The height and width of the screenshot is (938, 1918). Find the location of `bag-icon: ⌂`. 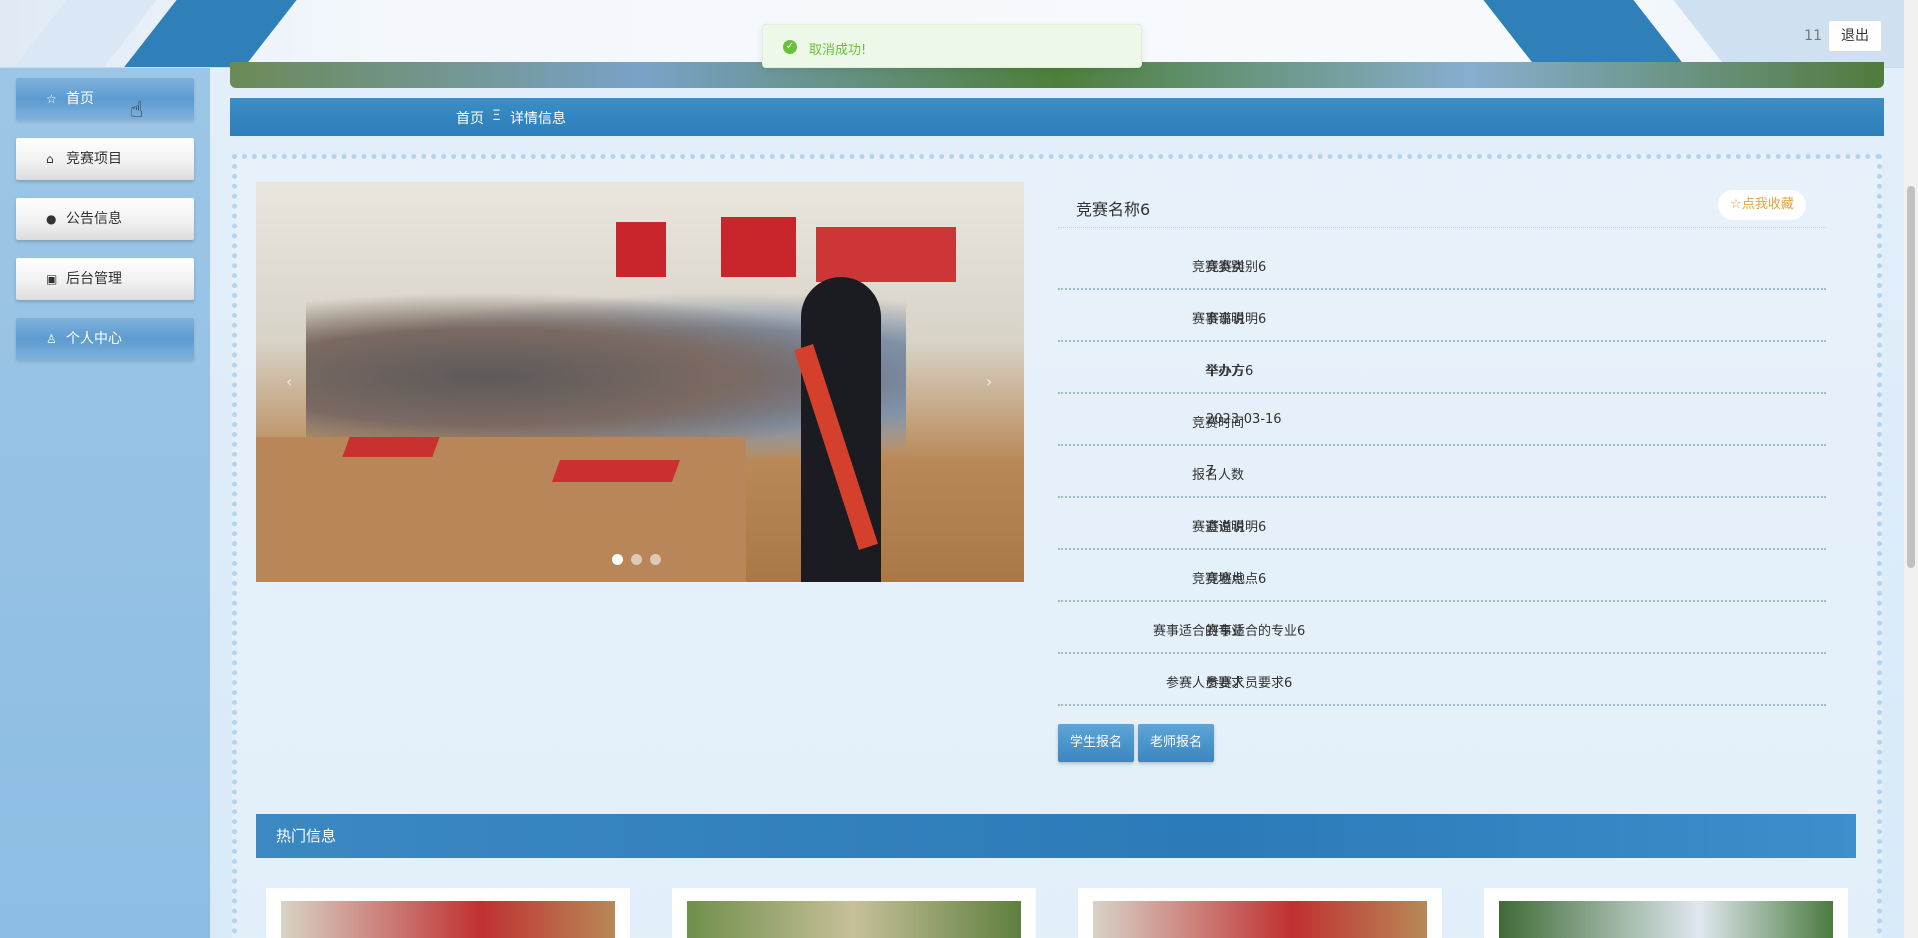

bag-icon: ⌂ is located at coordinates (50, 159).